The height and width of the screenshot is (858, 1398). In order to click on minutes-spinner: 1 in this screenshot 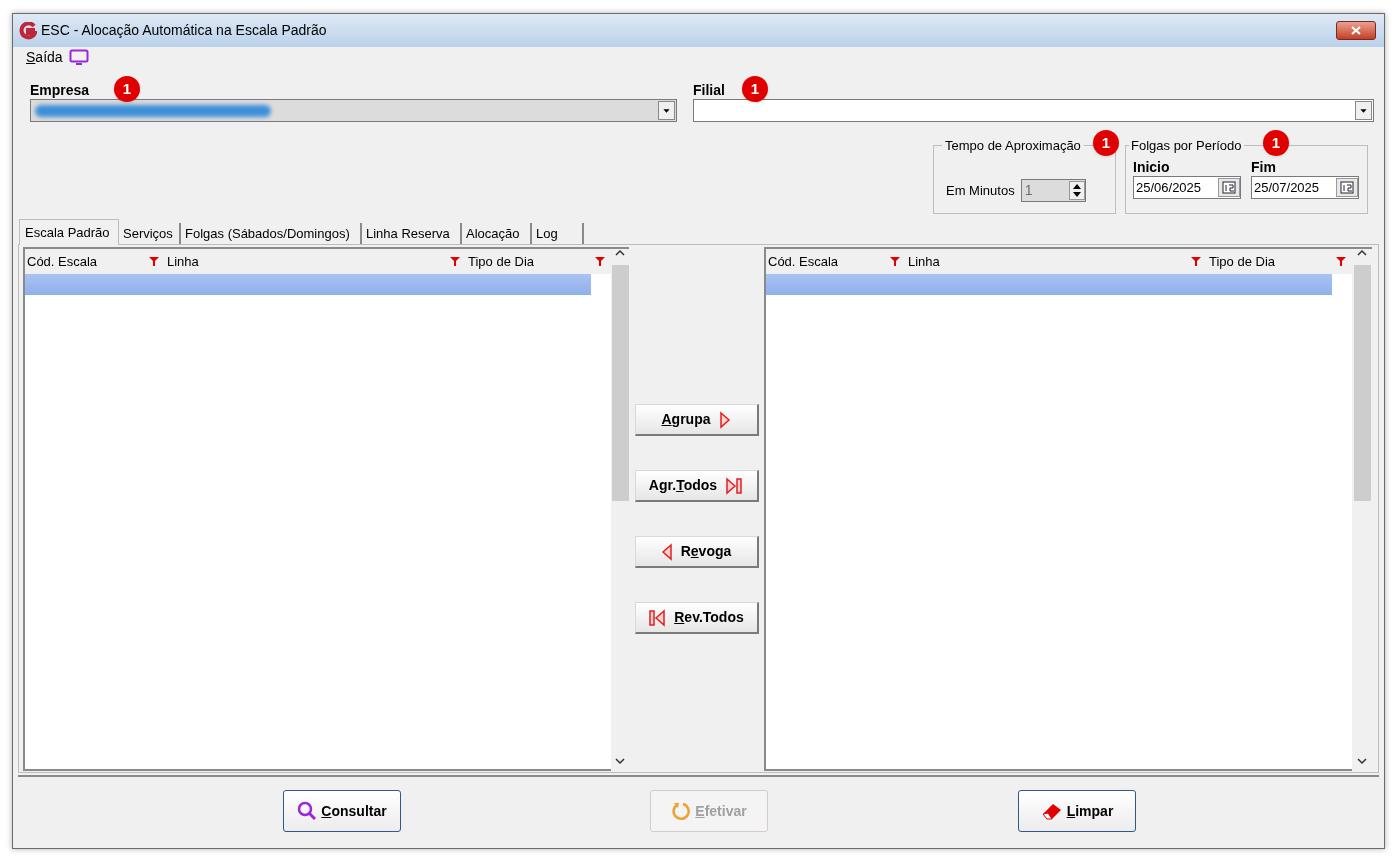, I will do `click(1053, 190)`.